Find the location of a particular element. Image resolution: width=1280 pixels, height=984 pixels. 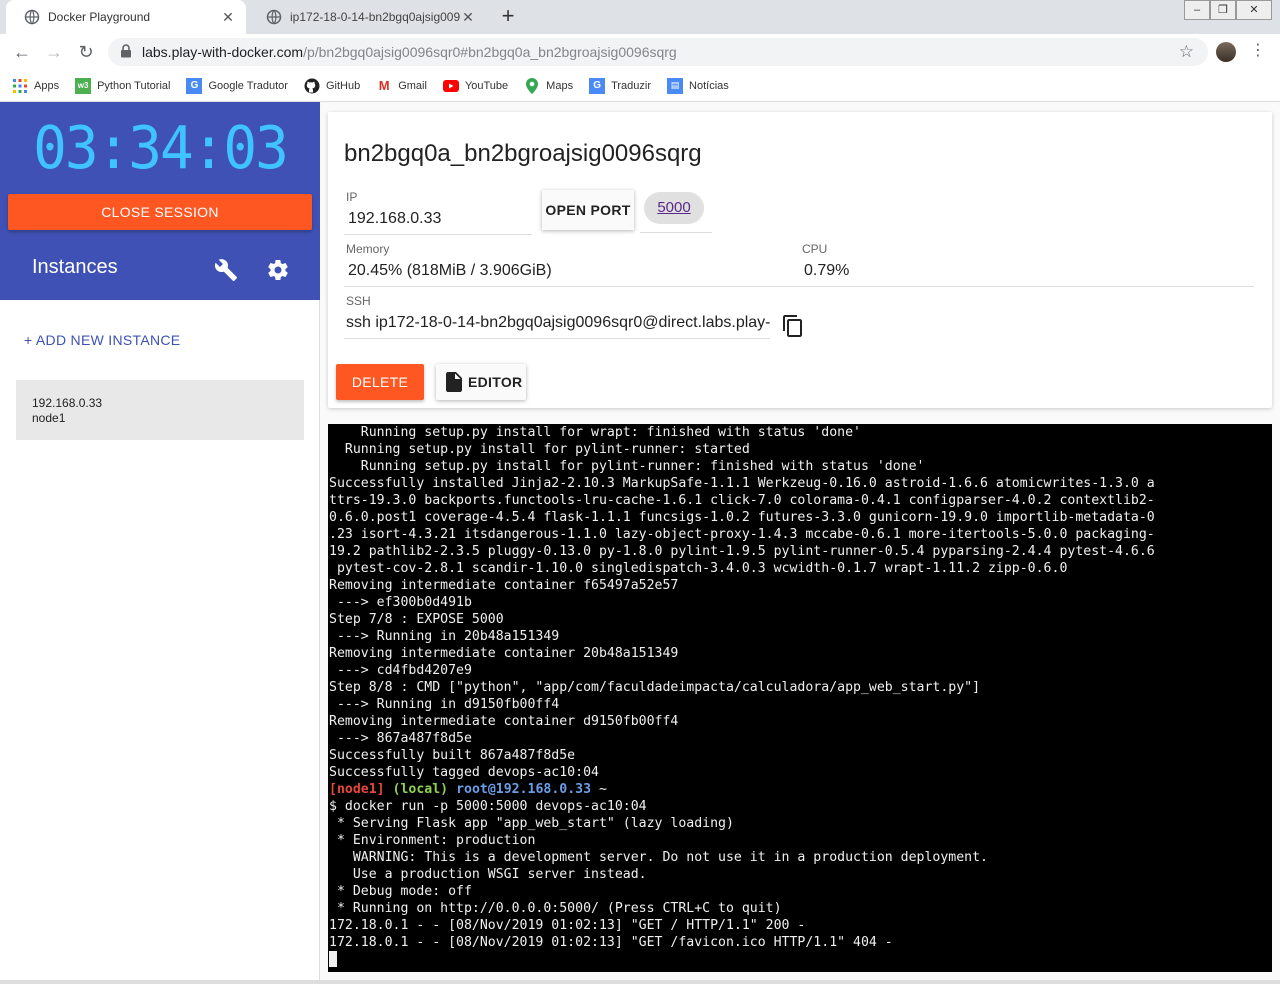

terminal-line: * Debug mode: off is located at coordinates (400, 891).